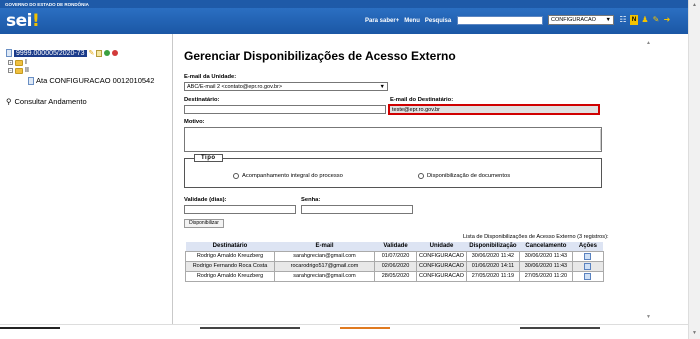 The height and width of the screenshot is (339, 700). I want to click on col-unidade: Unidade, so click(441, 246).